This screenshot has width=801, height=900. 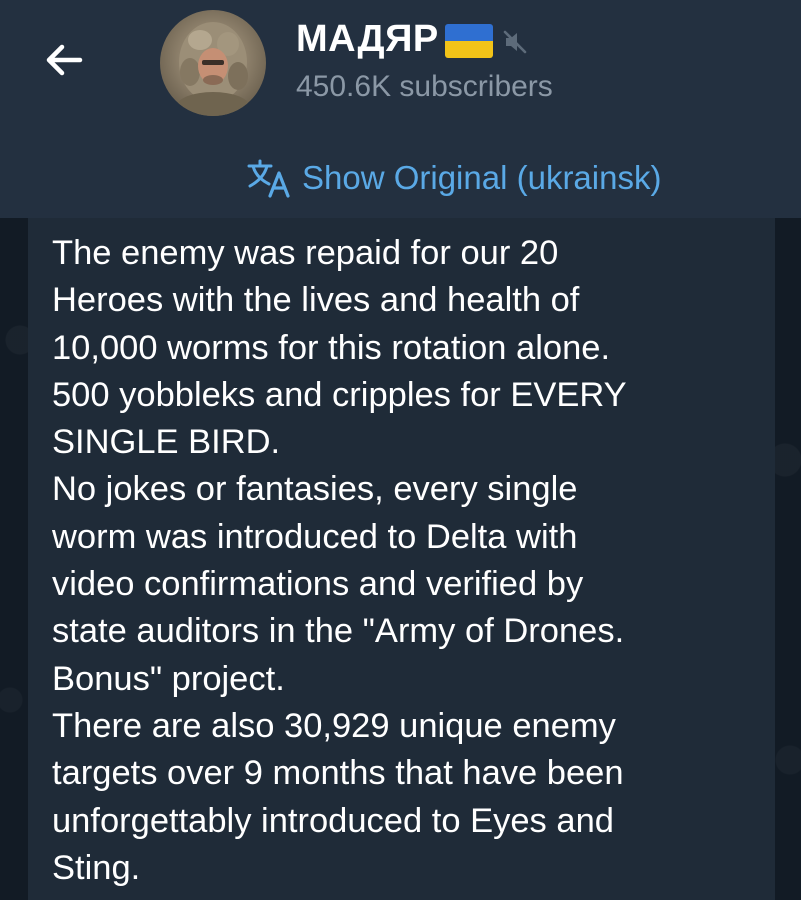 What do you see at coordinates (515, 42) in the screenshot?
I see `muted-speaker-icon` at bounding box center [515, 42].